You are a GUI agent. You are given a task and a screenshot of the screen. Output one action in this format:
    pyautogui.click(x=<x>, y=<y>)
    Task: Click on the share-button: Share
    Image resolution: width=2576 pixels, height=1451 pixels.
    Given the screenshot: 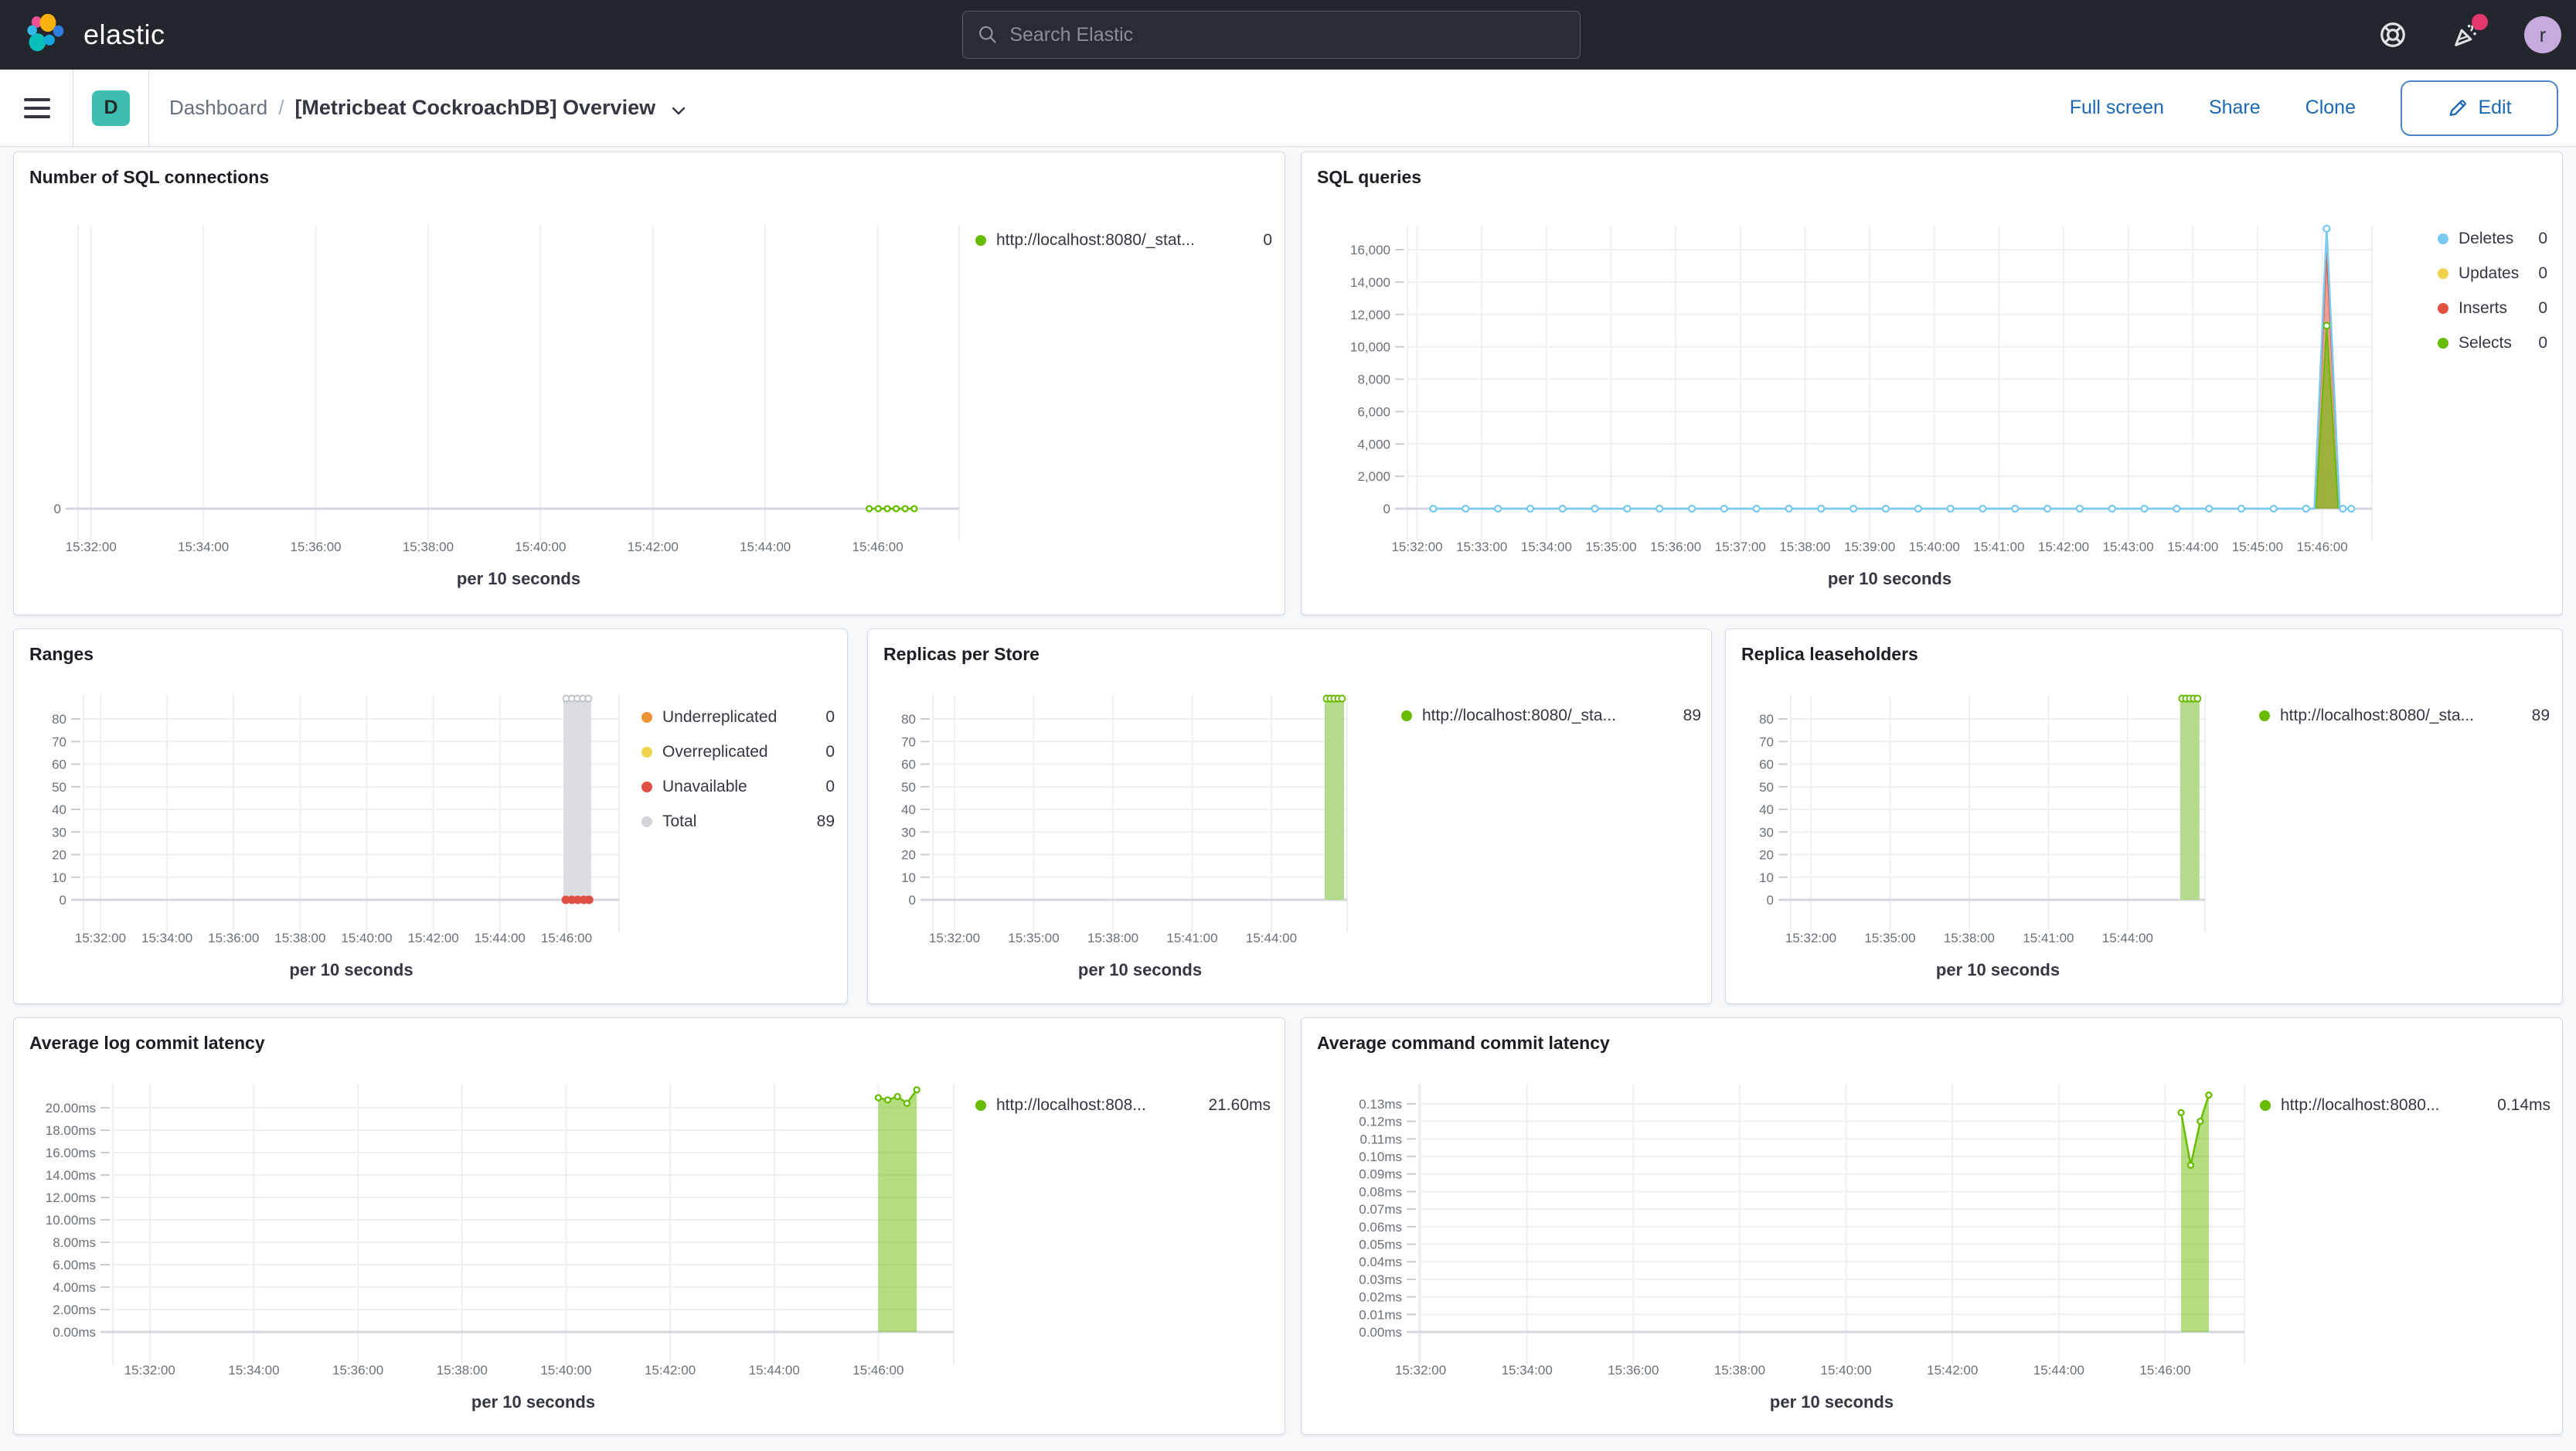 What is the action you would take?
    pyautogui.click(x=2235, y=108)
    